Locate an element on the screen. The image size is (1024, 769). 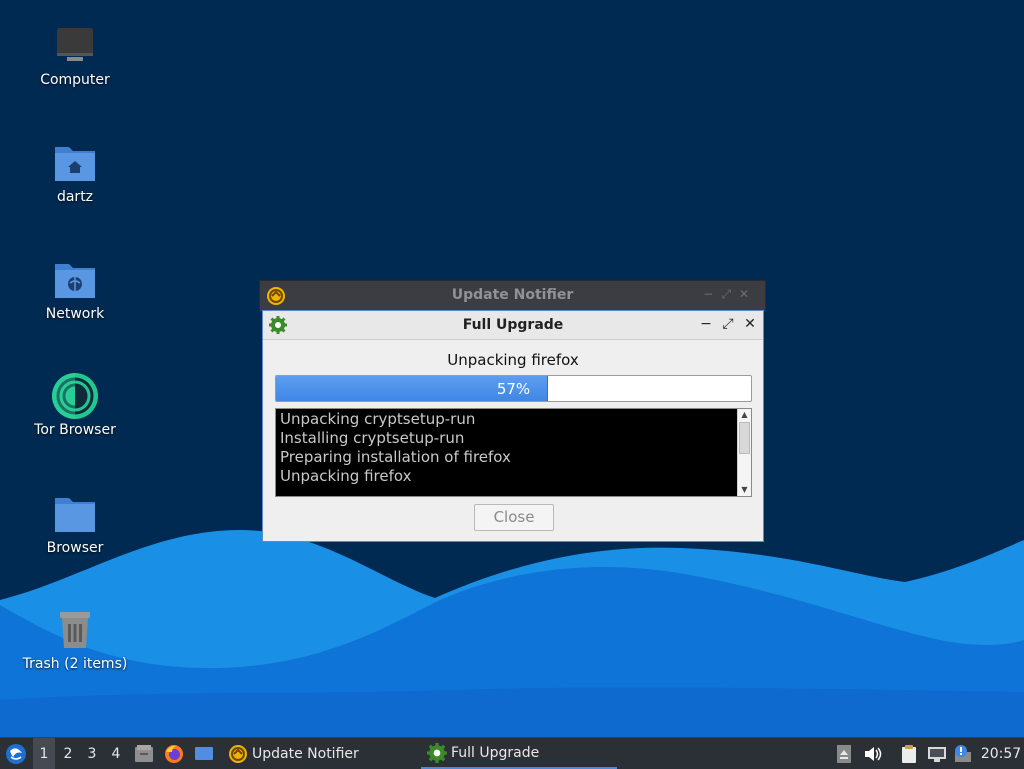
info-icon is located at coordinates (963, 753).